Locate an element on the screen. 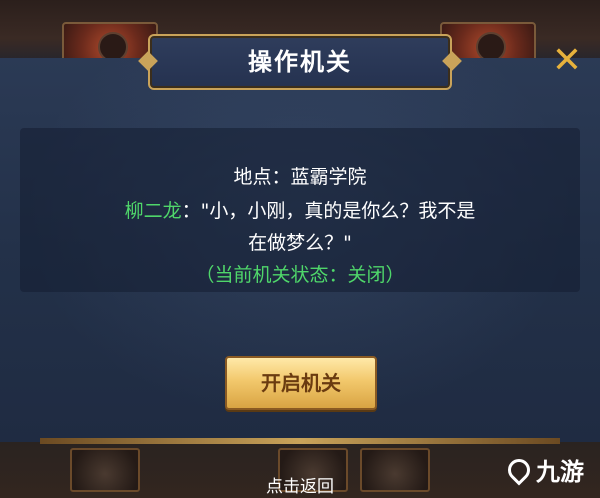 The height and width of the screenshot is (498, 600). open-mechanism-button: 开启机关 is located at coordinates (301, 383).